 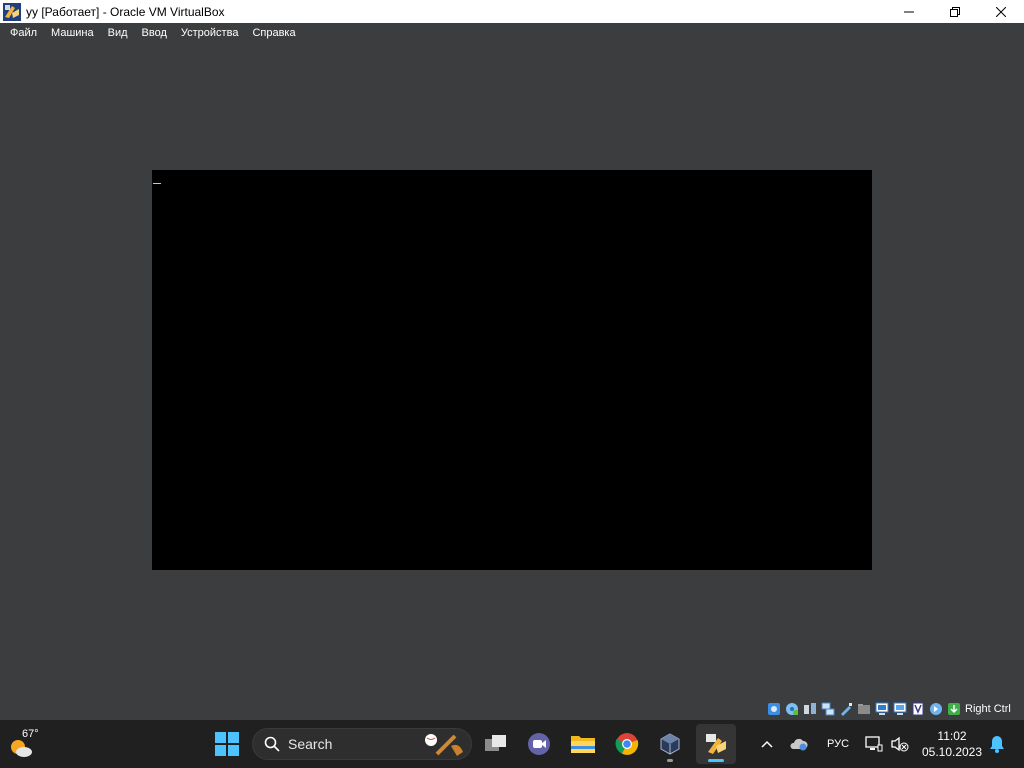 What do you see at coordinates (952, 736) in the screenshot?
I see `clock-time: 11:02` at bounding box center [952, 736].